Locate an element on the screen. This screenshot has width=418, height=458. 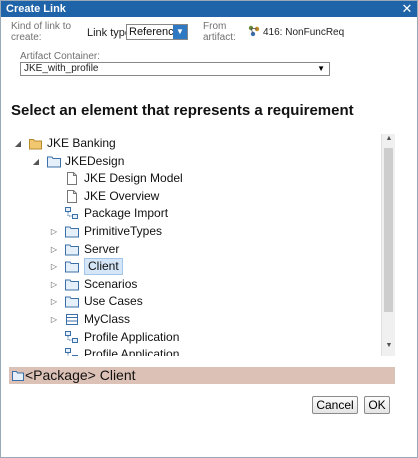
artifact-container-label: Artifact Container: is located at coordinates (60, 56).